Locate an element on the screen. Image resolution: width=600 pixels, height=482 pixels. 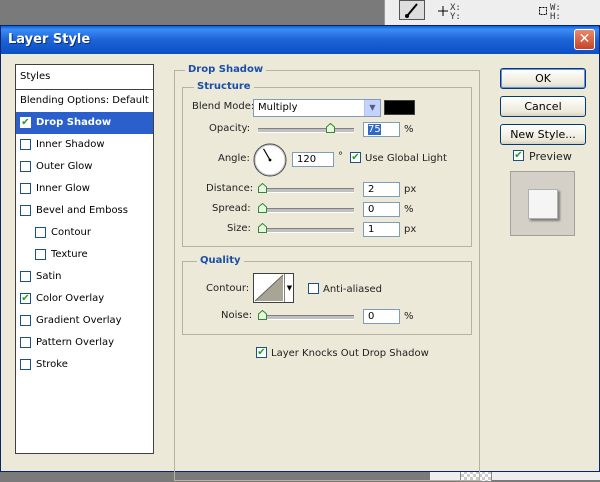
ok-button: OK is located at coordinates (543, 78).